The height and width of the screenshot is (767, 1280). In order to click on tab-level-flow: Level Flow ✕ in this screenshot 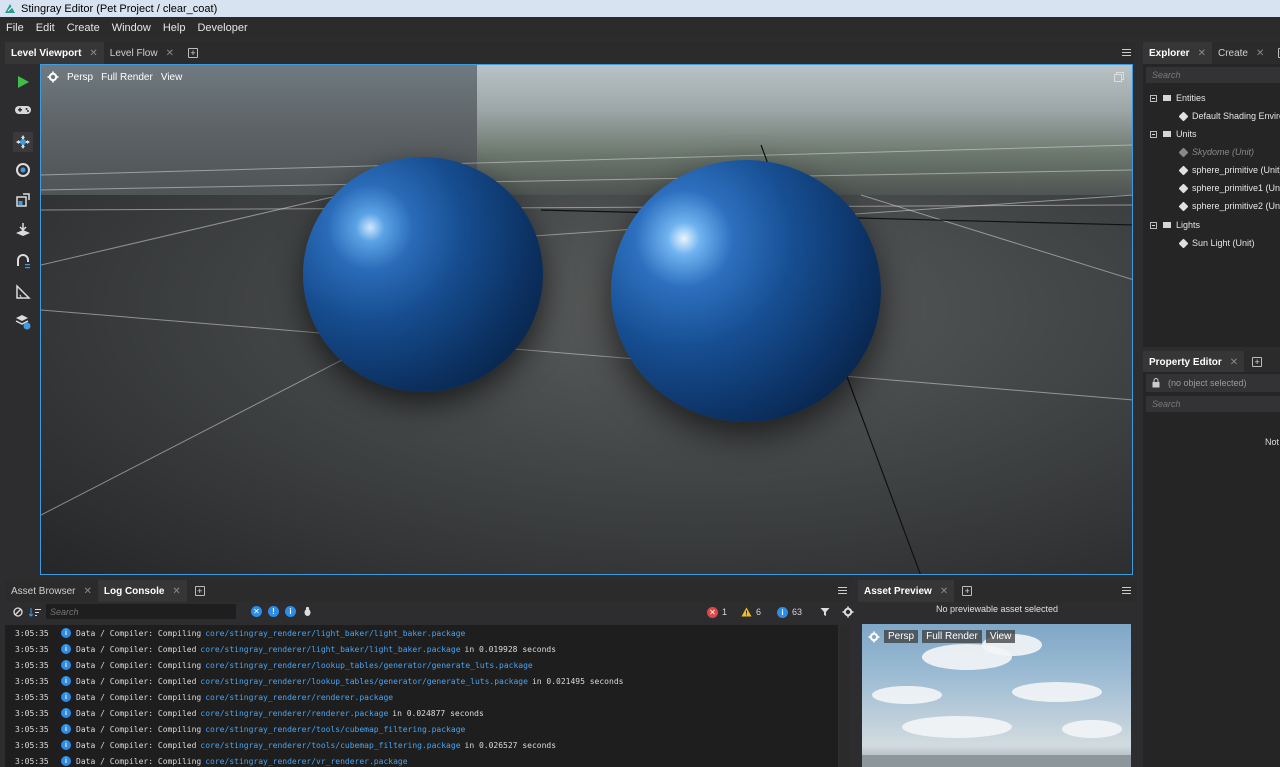, I will do `click(142, 53)`.